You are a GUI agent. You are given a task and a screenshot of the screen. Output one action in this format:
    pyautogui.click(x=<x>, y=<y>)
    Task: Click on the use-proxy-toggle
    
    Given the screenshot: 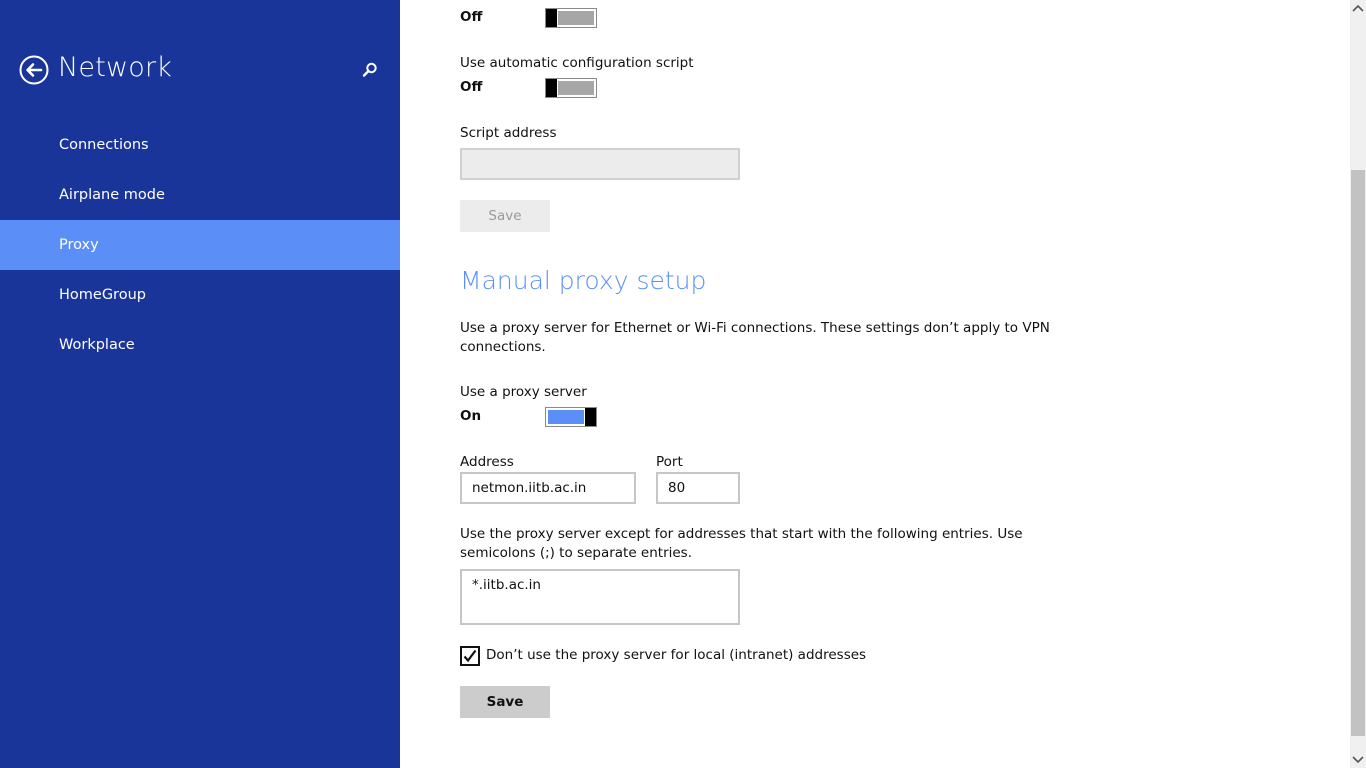 What is the action you would take?
    pyautogui.click(x=571, y=417)
    